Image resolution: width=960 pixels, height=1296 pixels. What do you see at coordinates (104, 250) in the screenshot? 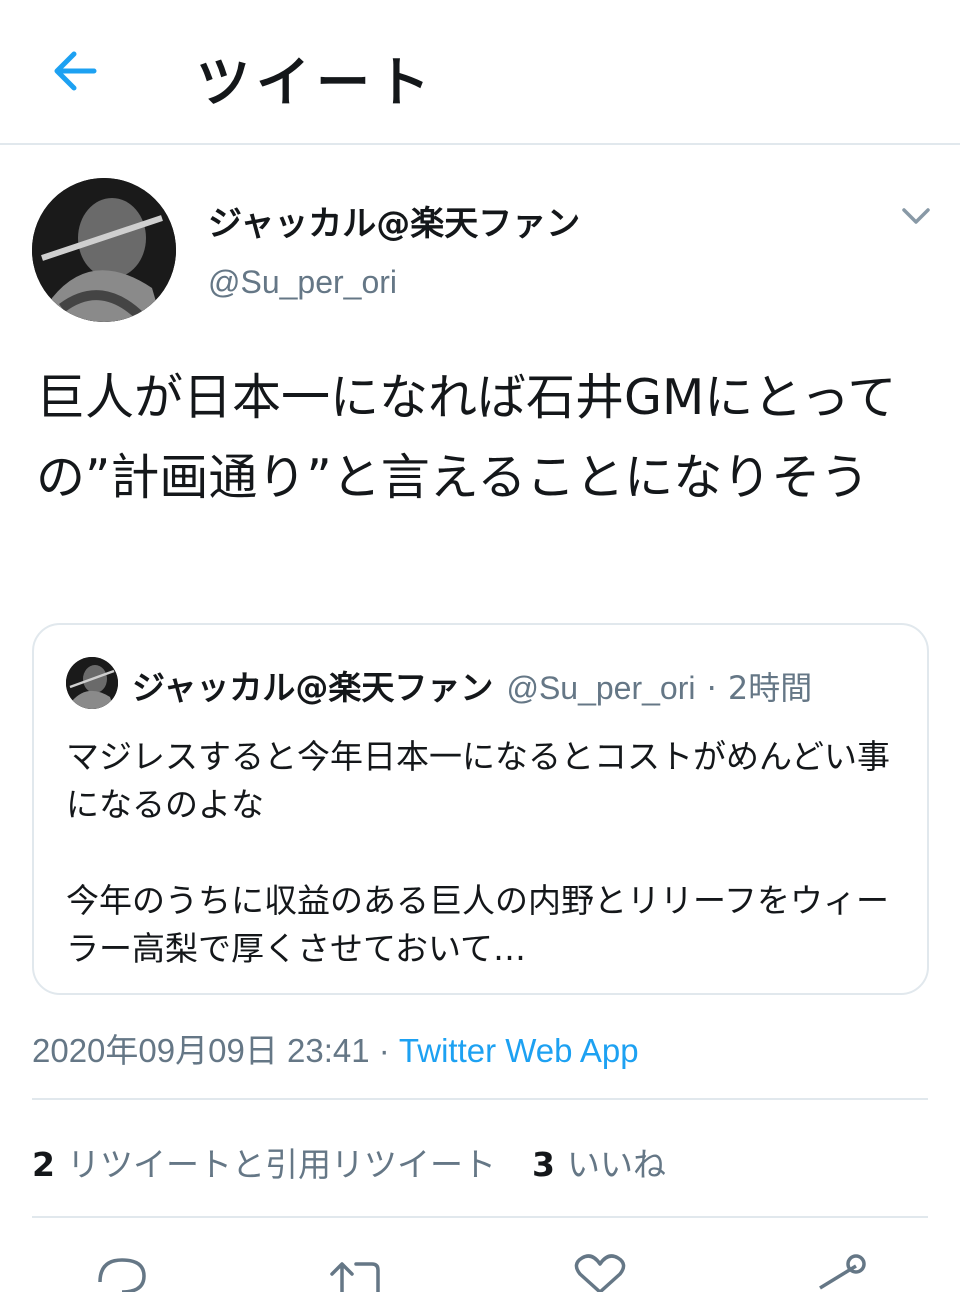
I see `avatar` at bounding box center [104, 250].